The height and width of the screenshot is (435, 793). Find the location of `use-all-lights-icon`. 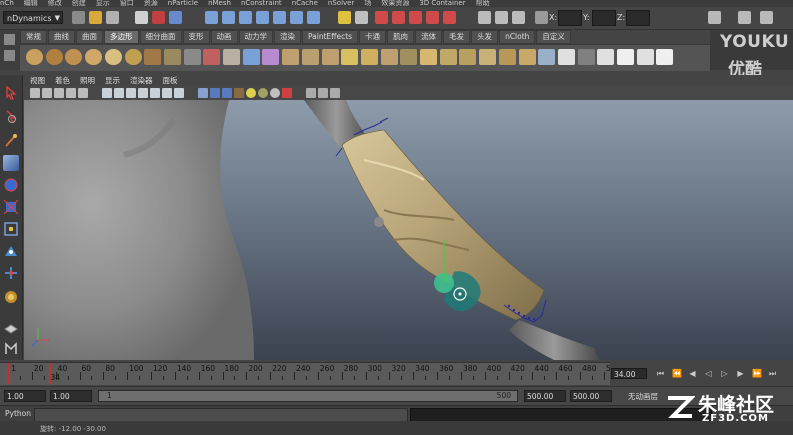

use-all-lights-icon is located at coordinates (251, 93).